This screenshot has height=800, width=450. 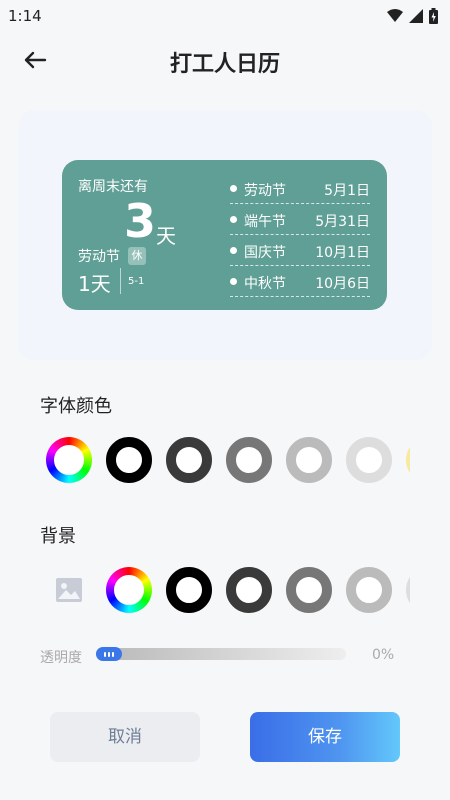 What do you see at coordinates (224, 64) in the screenshot?
I see `page-title: 打工人日历` at bounding box center [224, 64].